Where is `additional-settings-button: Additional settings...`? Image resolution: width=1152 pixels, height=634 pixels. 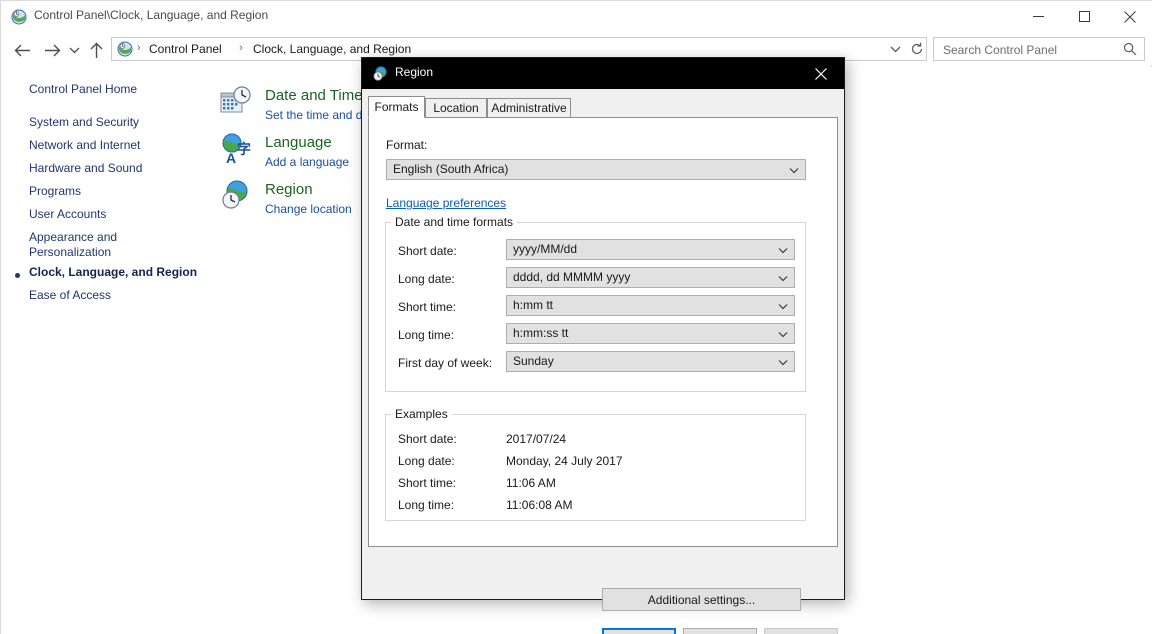
additional-settings-button: Additional settings... is located at coordinates (701, 599).